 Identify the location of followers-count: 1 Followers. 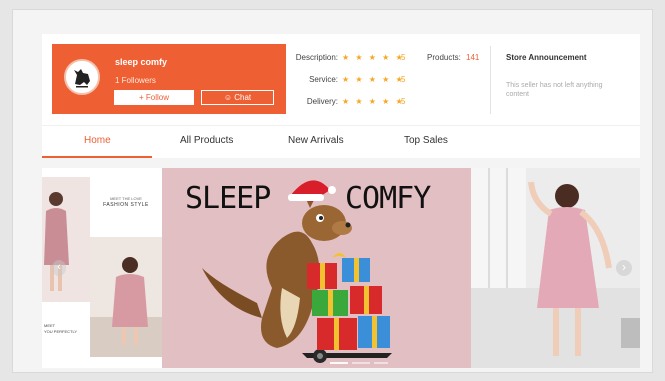
(135, 80).